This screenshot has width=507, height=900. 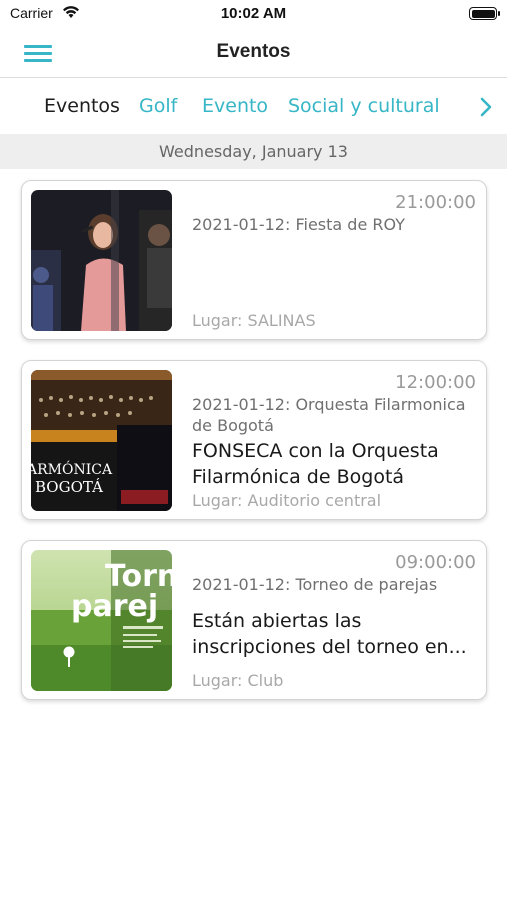 What do you see at coordinates (254, 320) in the screenshot?
I see `event-place: Lugar: SALINAS` at bounding box center [254, 320].